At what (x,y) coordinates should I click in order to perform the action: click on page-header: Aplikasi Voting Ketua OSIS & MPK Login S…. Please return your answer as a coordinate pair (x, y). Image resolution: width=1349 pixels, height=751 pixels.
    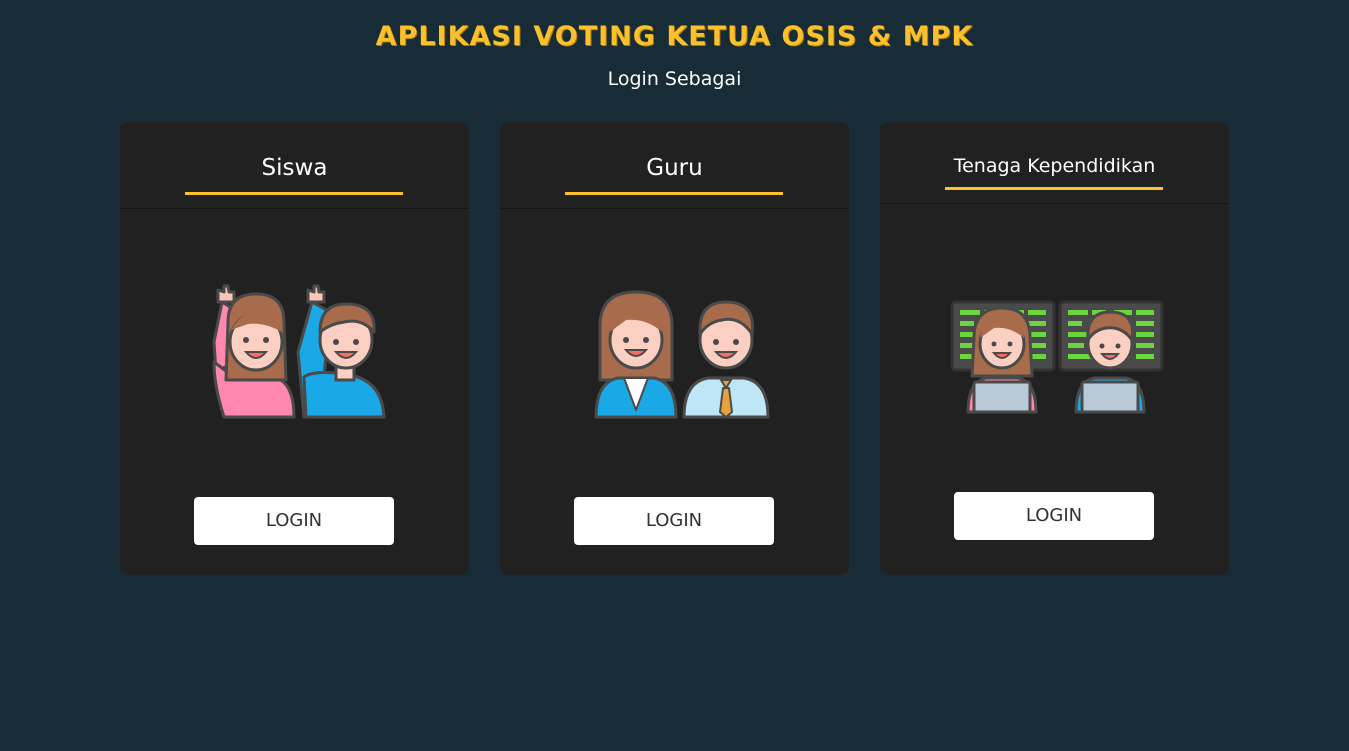
    Looking at the image, I should click on (674, 58).